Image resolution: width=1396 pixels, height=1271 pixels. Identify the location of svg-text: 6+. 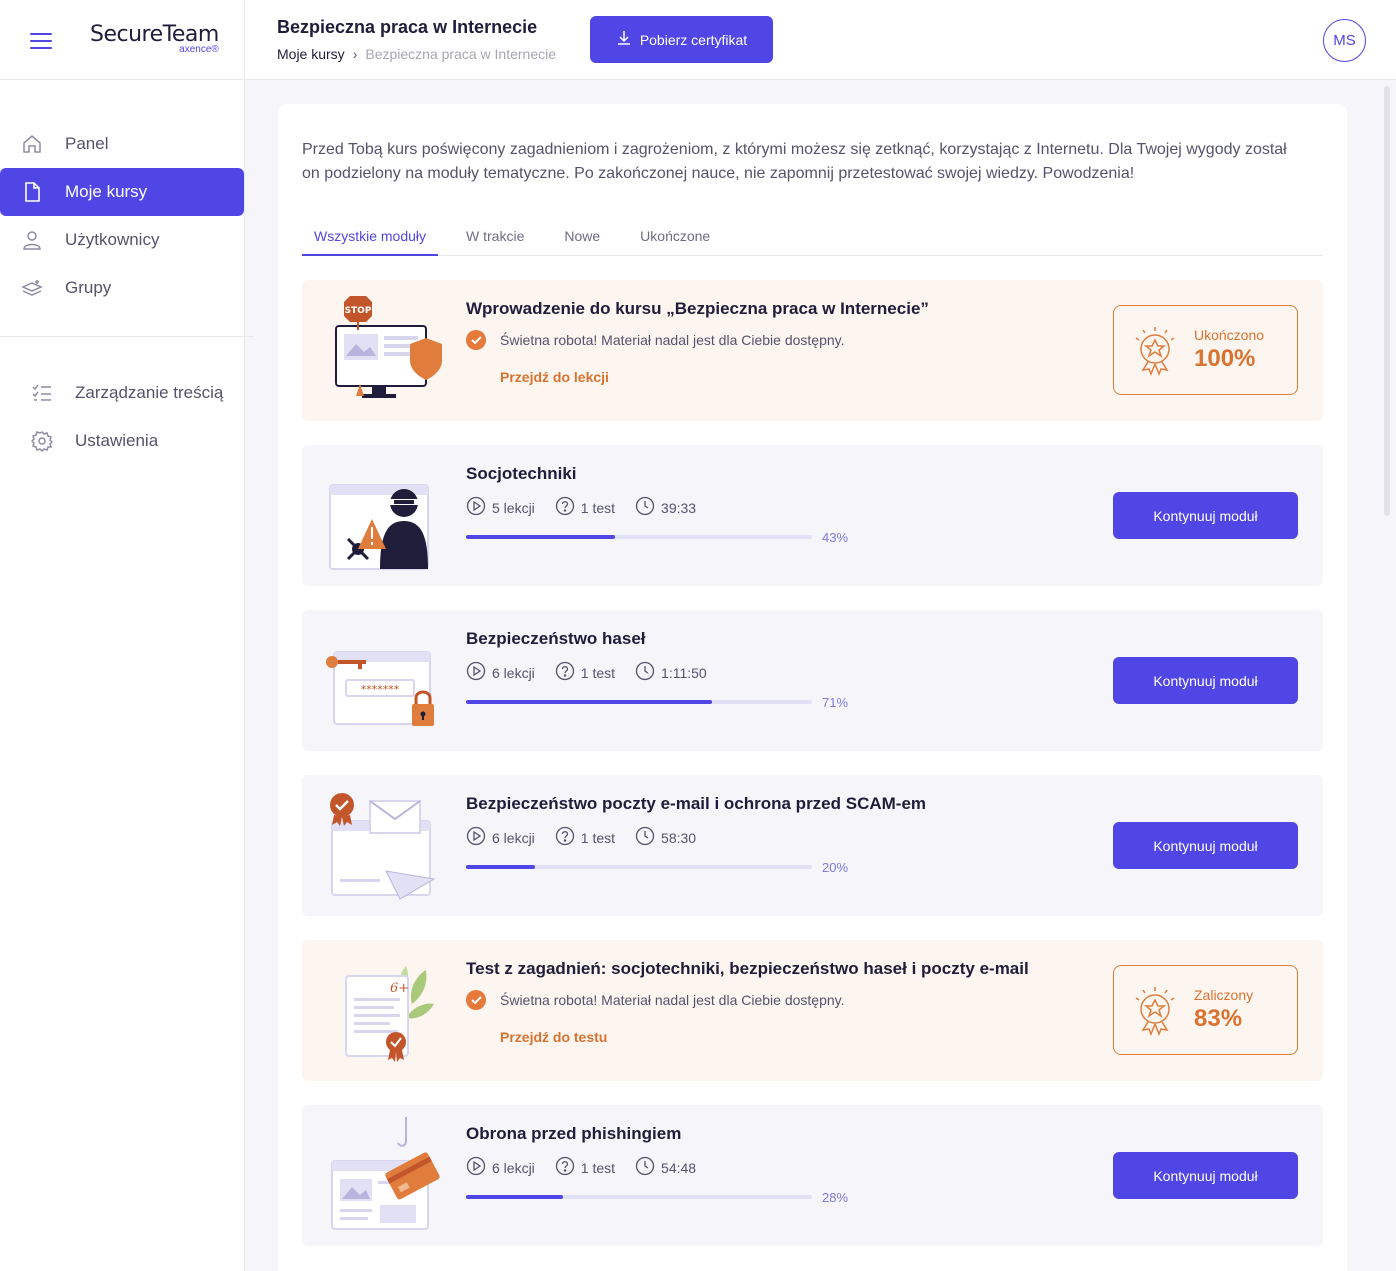
(399, 988).